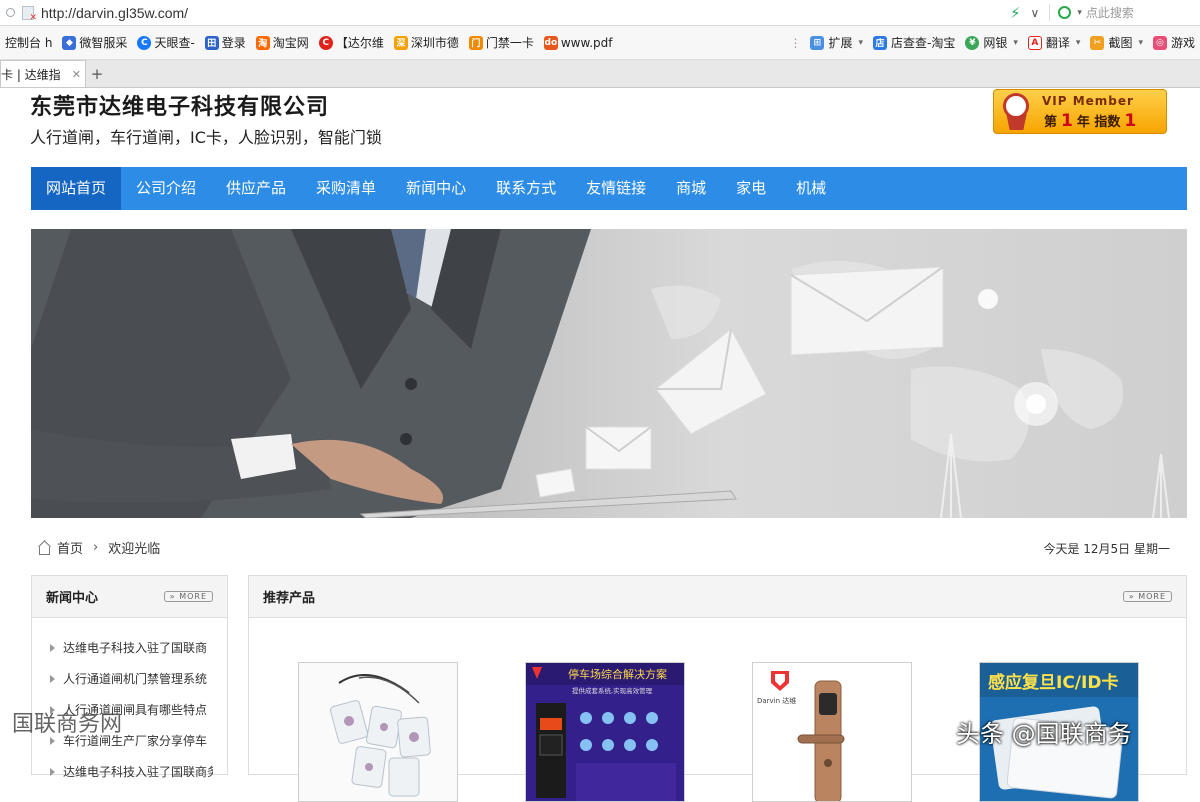  What do you see at coordinates (1147, 596) in the screenshot?
I see `recommend-more-button: » MORE` at bounding box center [1147, 596].